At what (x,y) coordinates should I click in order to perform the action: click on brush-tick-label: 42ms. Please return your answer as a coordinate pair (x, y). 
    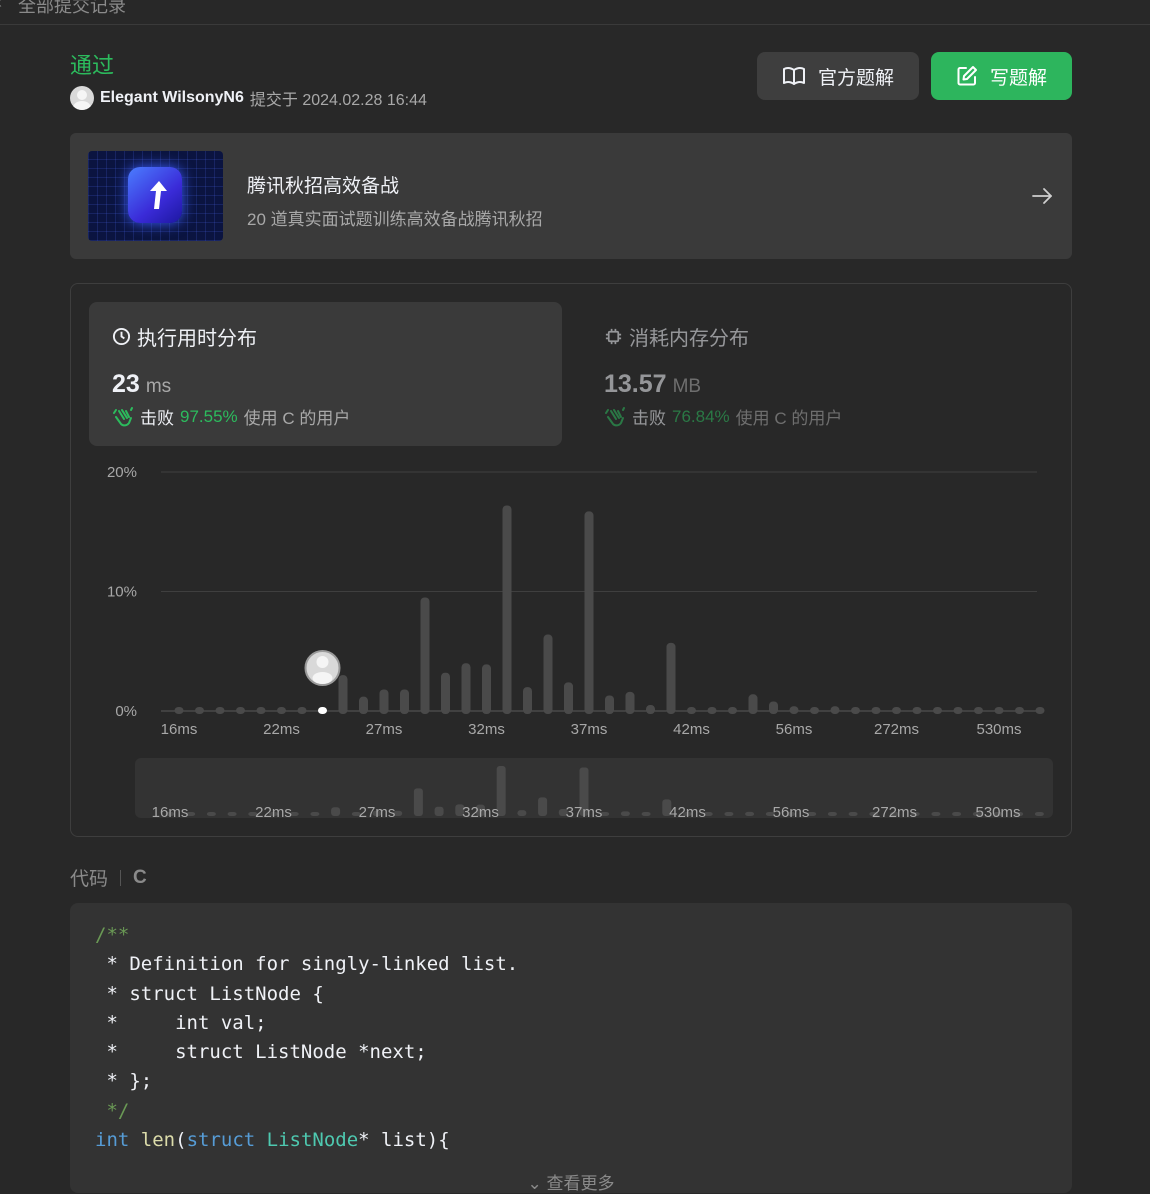
    Looking at the image, I should click on (687, 812).